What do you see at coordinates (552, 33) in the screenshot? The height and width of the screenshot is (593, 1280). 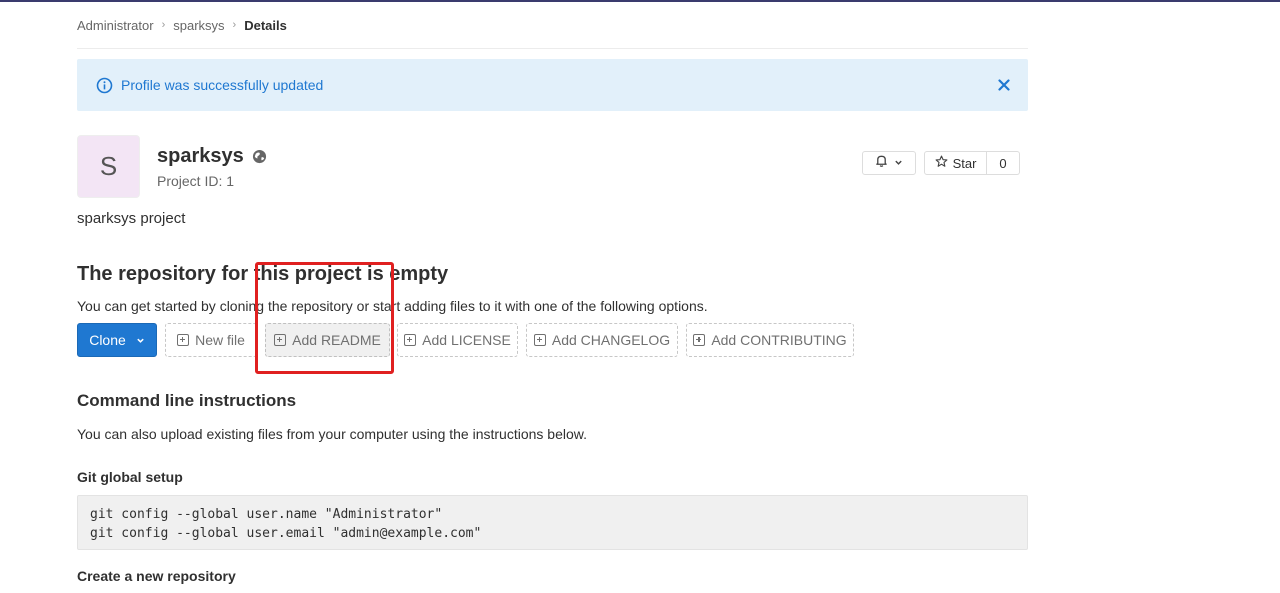 I see `breadcrumb: Administrator › sparksys › Details` at bounding box center [552, 33].